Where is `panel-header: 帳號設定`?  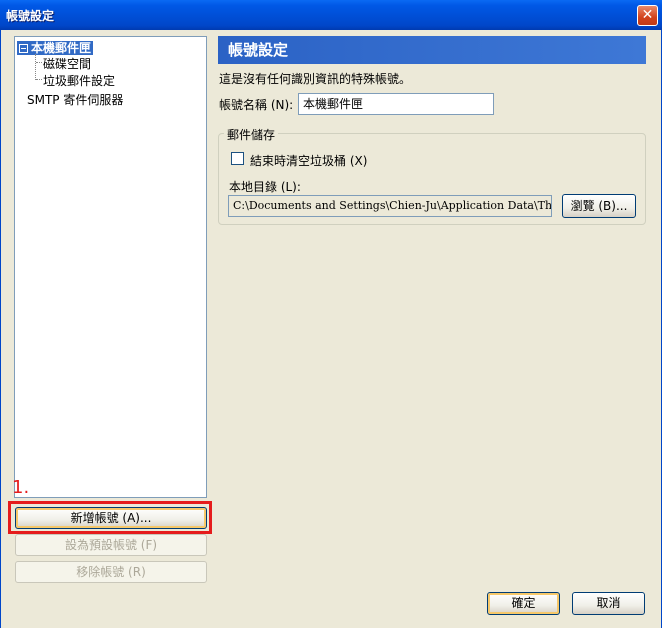
panel-header: 帳號設定 is located at coordinates (432, 50).